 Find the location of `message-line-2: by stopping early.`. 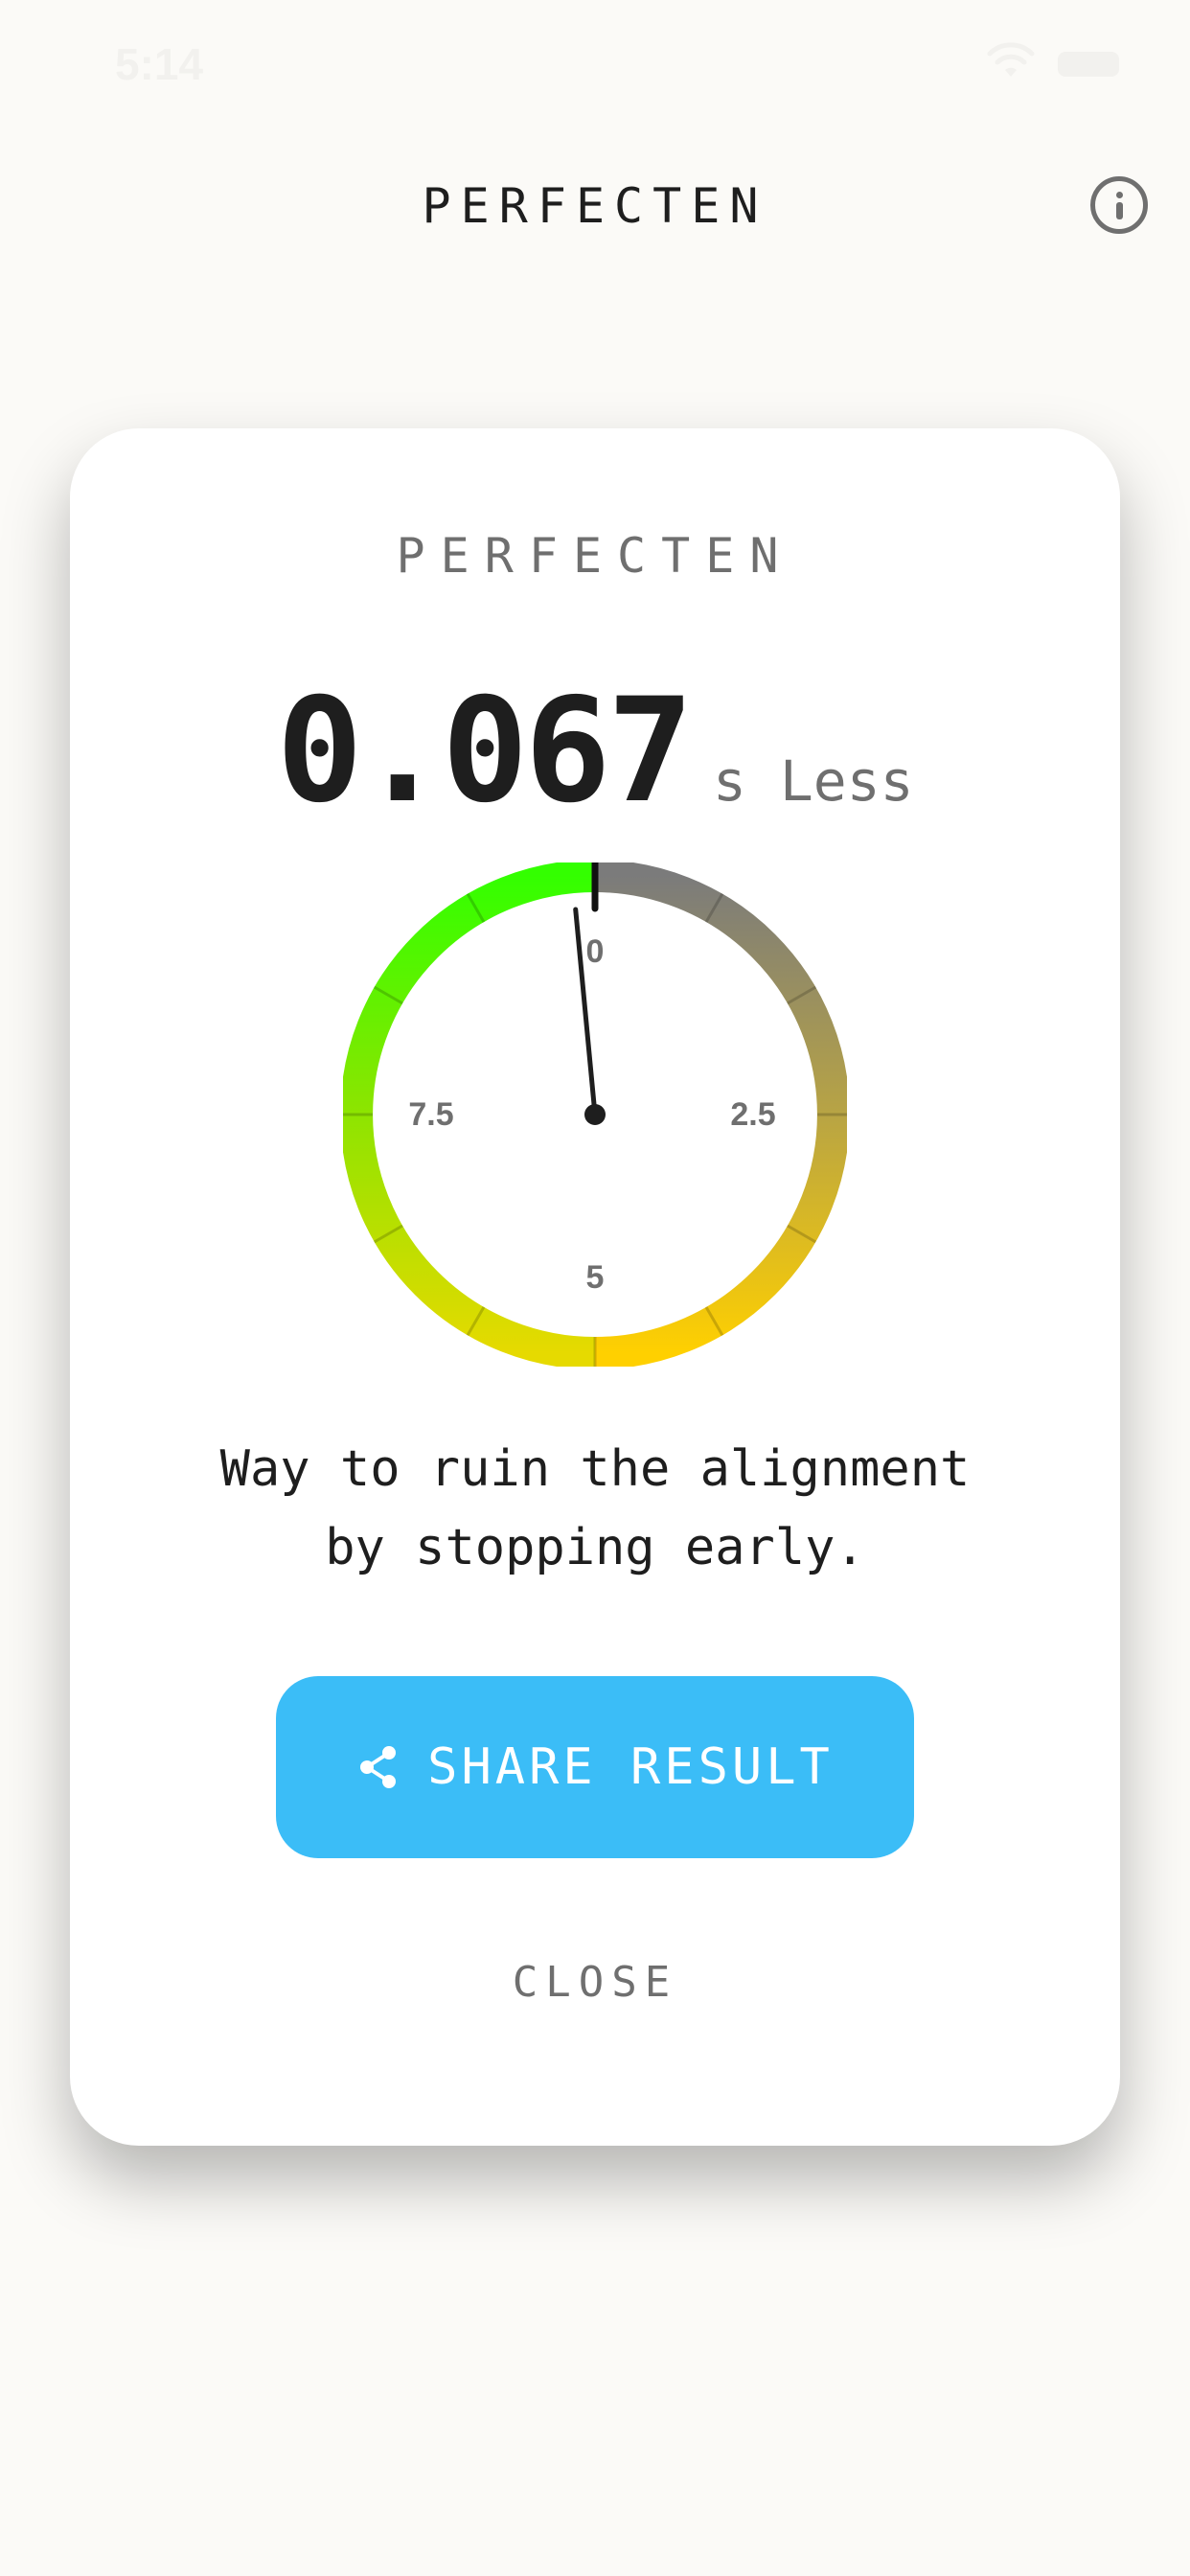

message-line-2: by stopping early. is located at coordinates (595, 1547).